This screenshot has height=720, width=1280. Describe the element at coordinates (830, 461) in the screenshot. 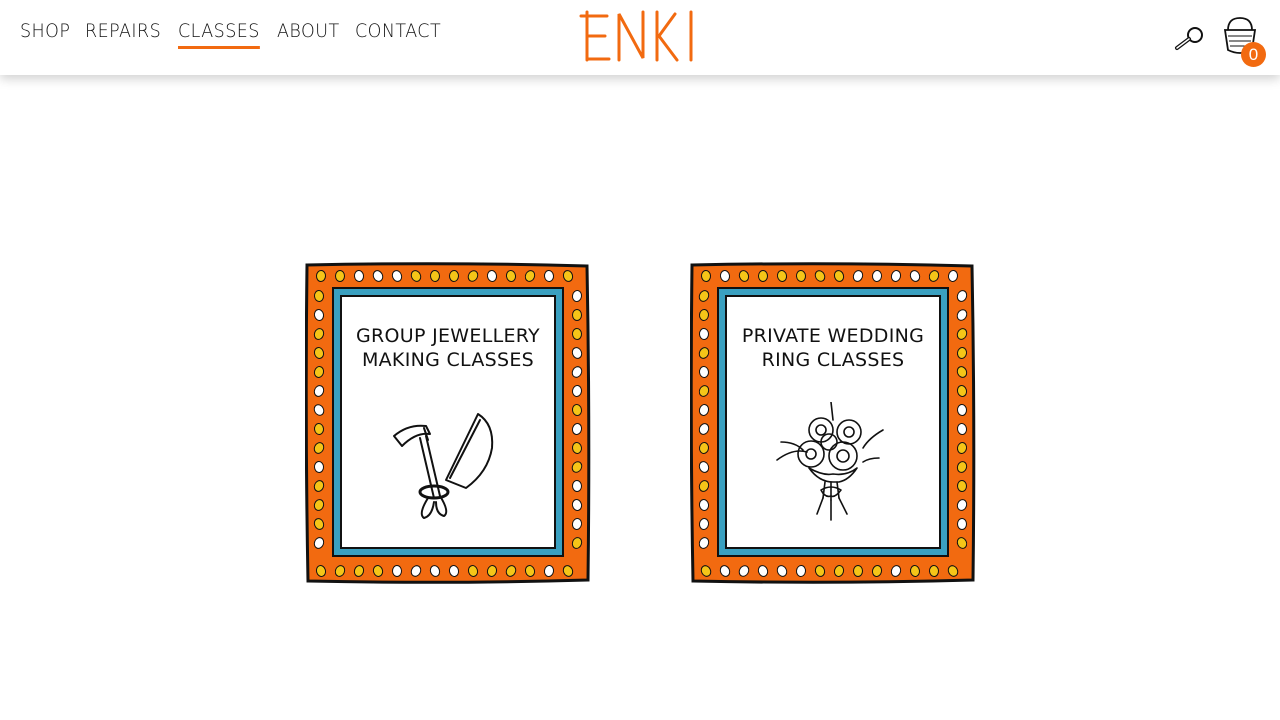

I see `flower-bouquet-icon` at that location.